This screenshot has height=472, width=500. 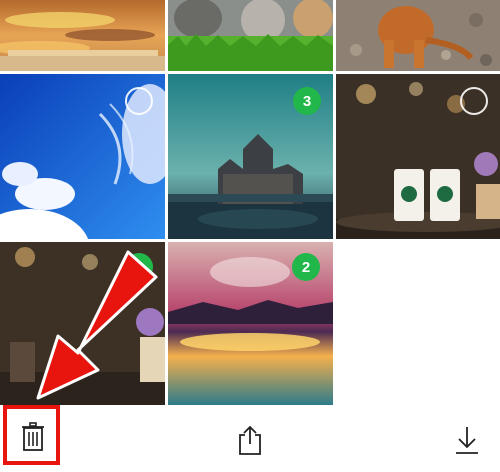 What do you see at coordinates (82, 156) in the screenshot?
I see `photo-blue-sky` at bounding box center [82, 156].